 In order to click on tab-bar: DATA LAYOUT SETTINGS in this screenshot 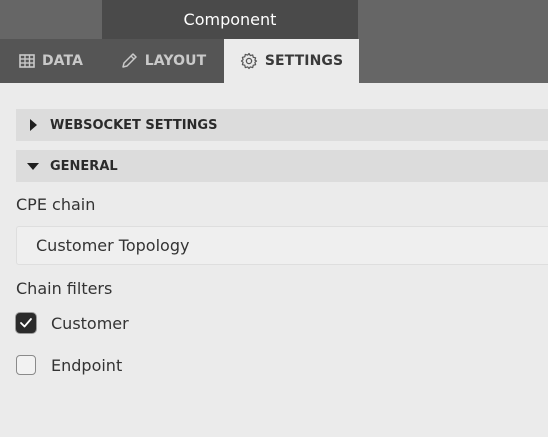, I will do `click(274, 61)`.